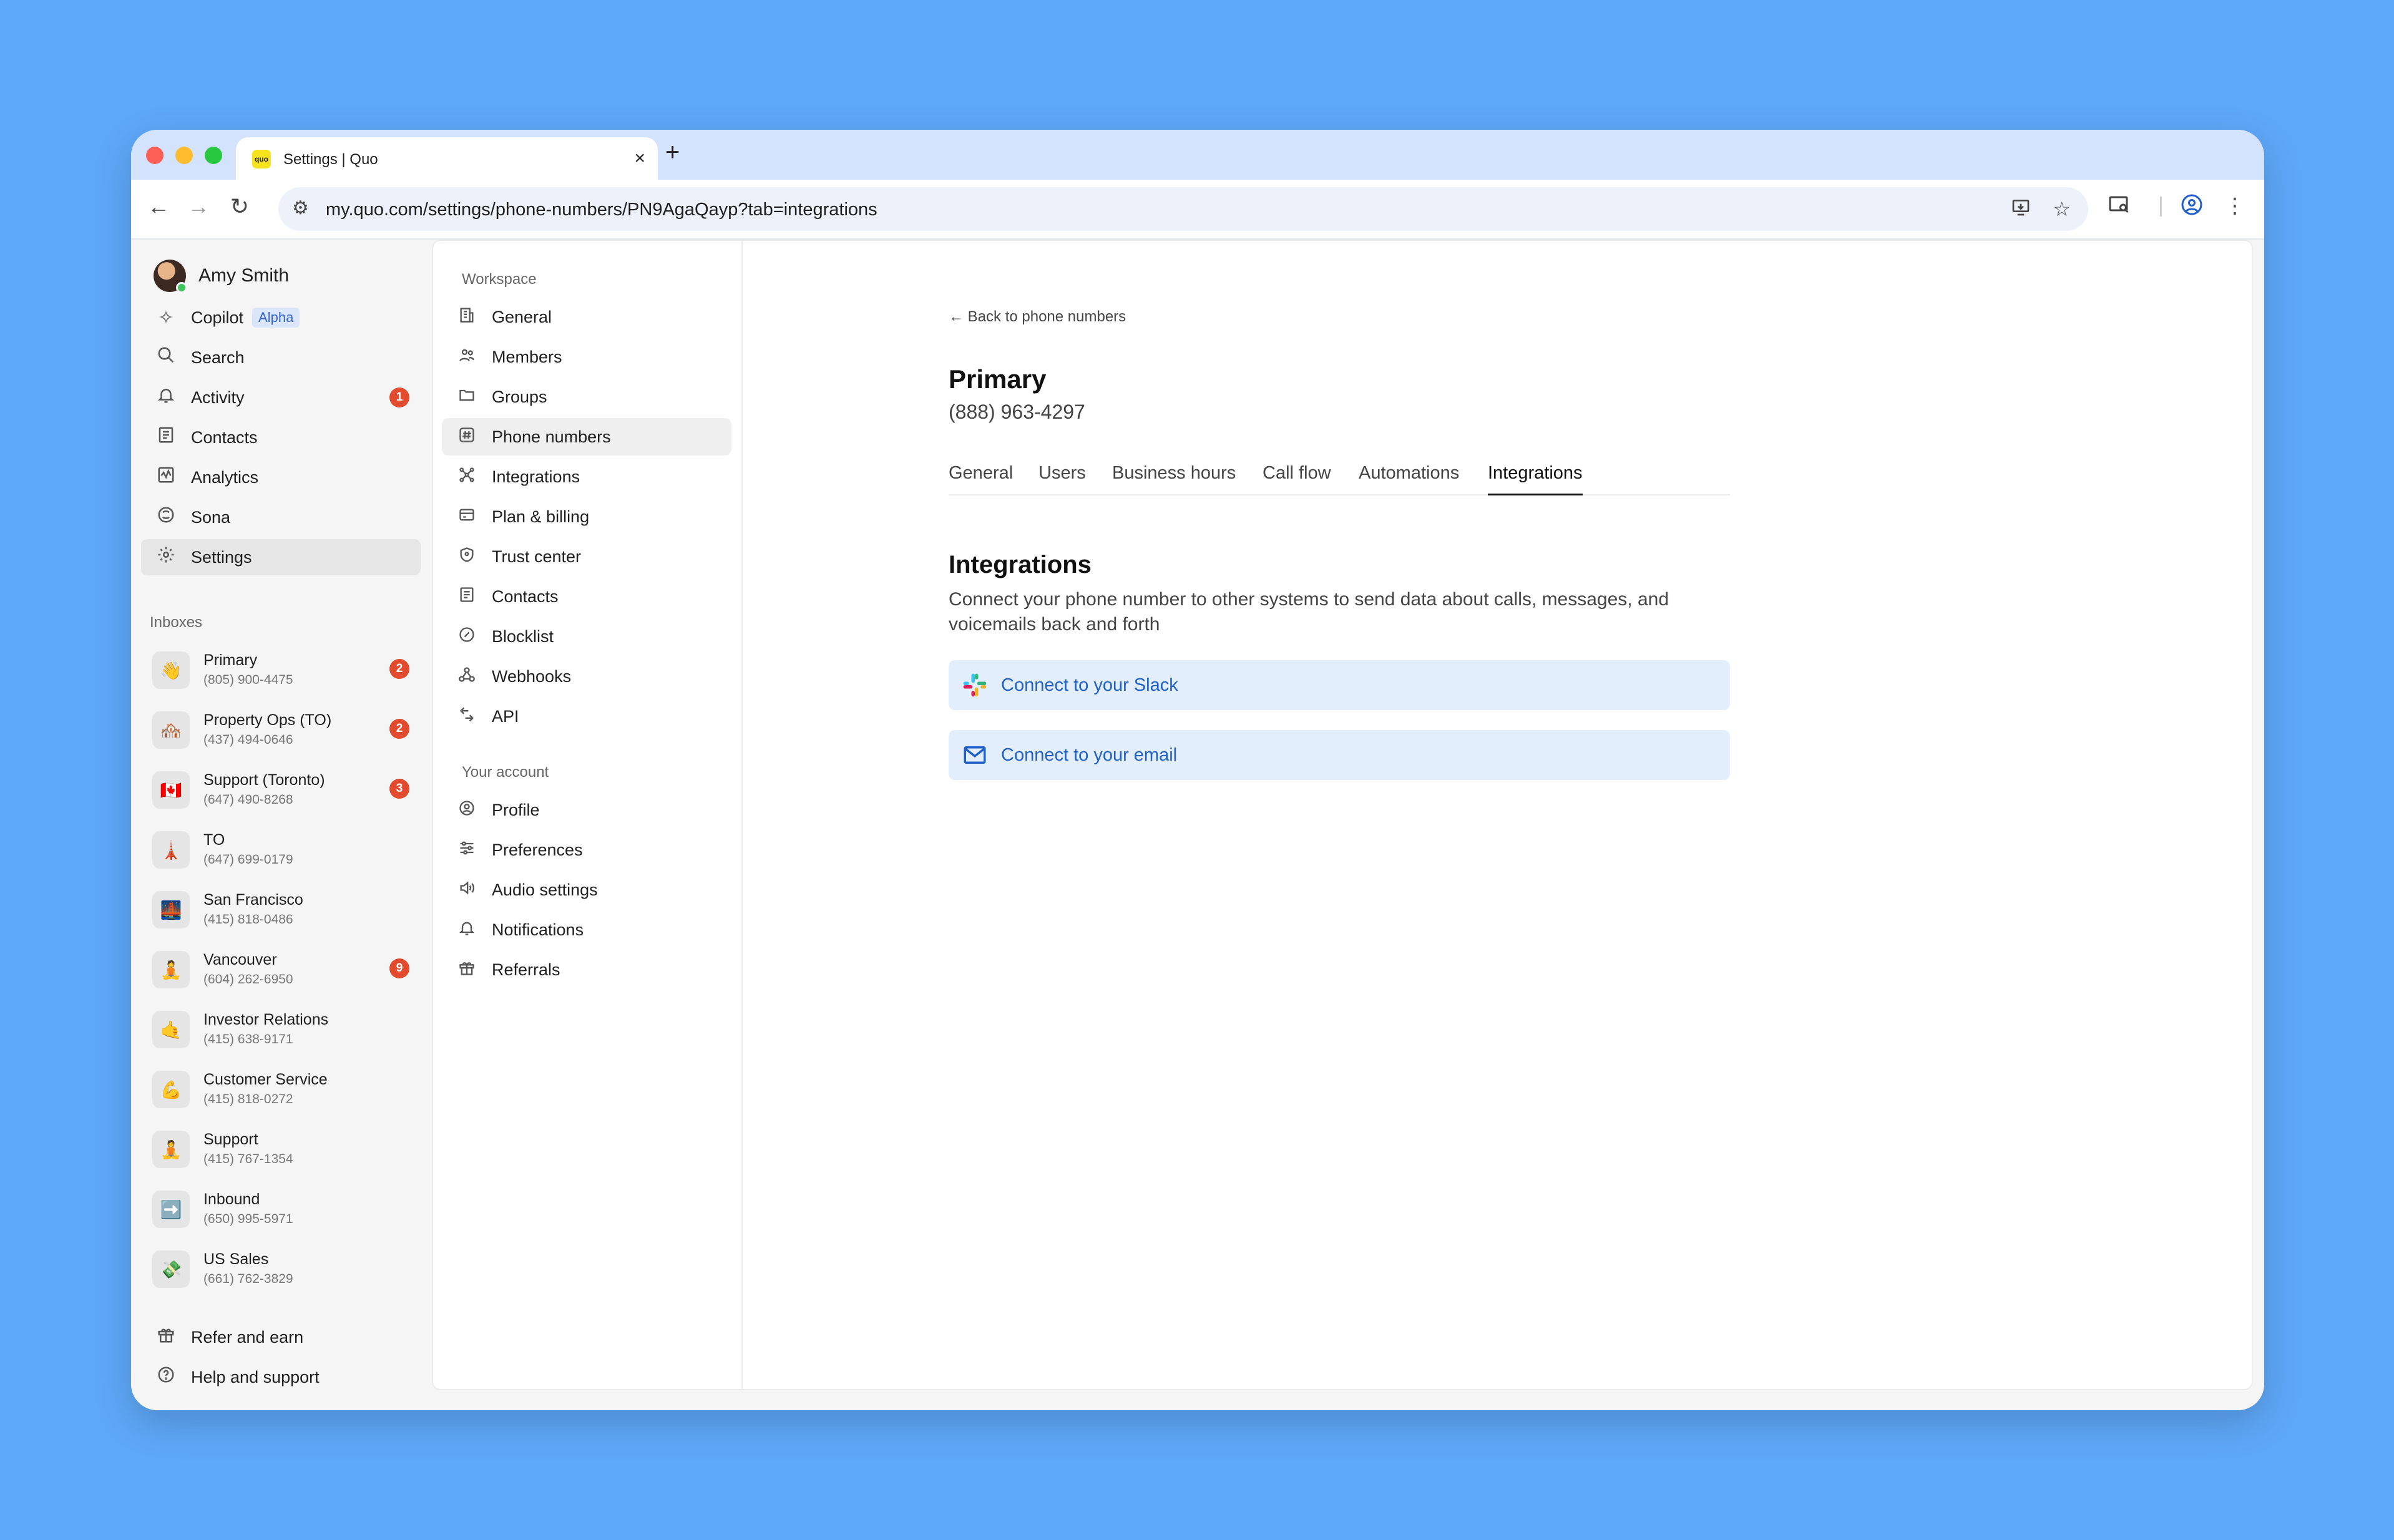 This screenshot has height=1540, width=2394. I want to click on settings-item-general: General, so click(586, 317).